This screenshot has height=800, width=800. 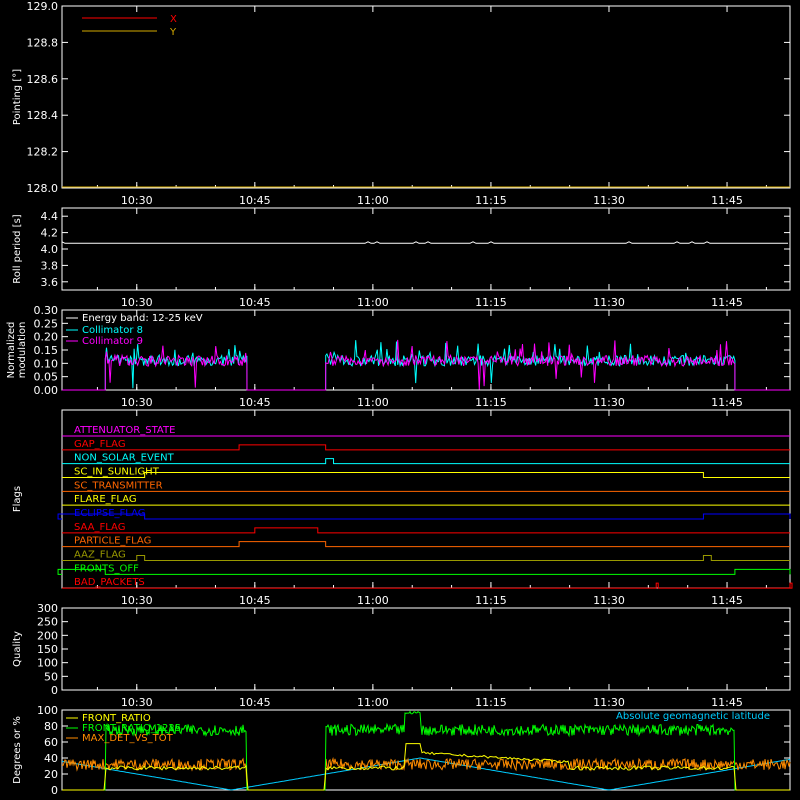 What do you see at coordinates (46, 337) in the screenshot?
I see `y-tick-label: 0.20` at bounding box center [46, 337].